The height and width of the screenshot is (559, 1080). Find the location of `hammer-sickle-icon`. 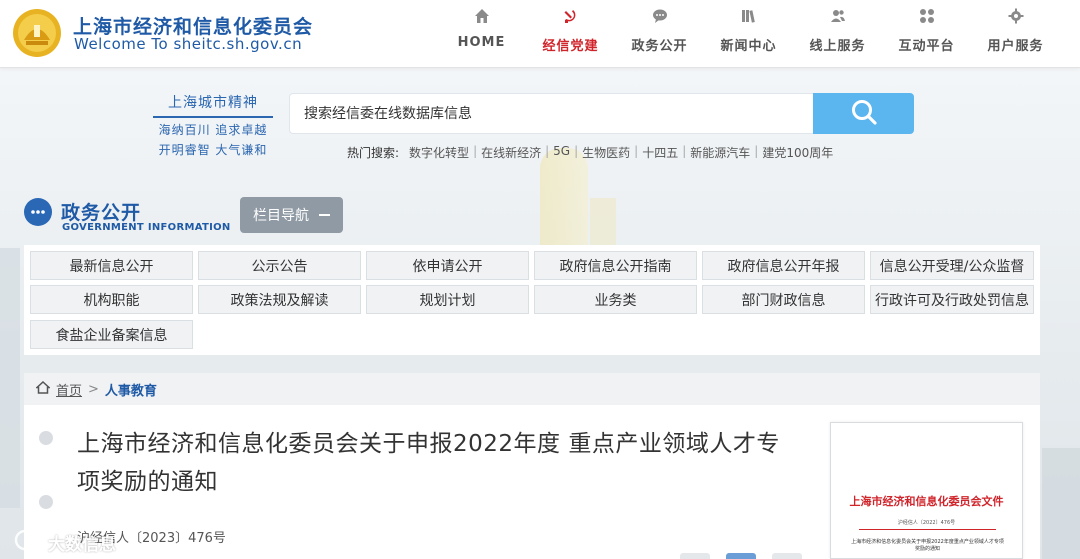

hammer-sickle-icon is located at coordinates (570, 19).